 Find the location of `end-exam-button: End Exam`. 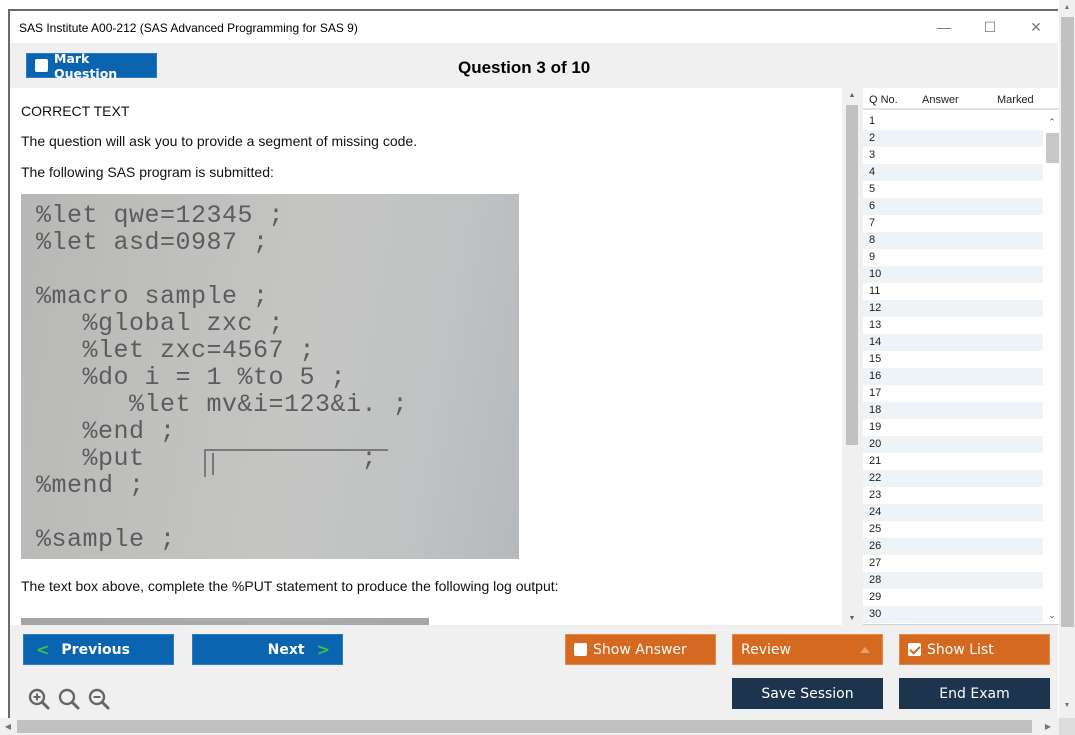

end-exam-button: End Exam is located at coordinates (974, 693).